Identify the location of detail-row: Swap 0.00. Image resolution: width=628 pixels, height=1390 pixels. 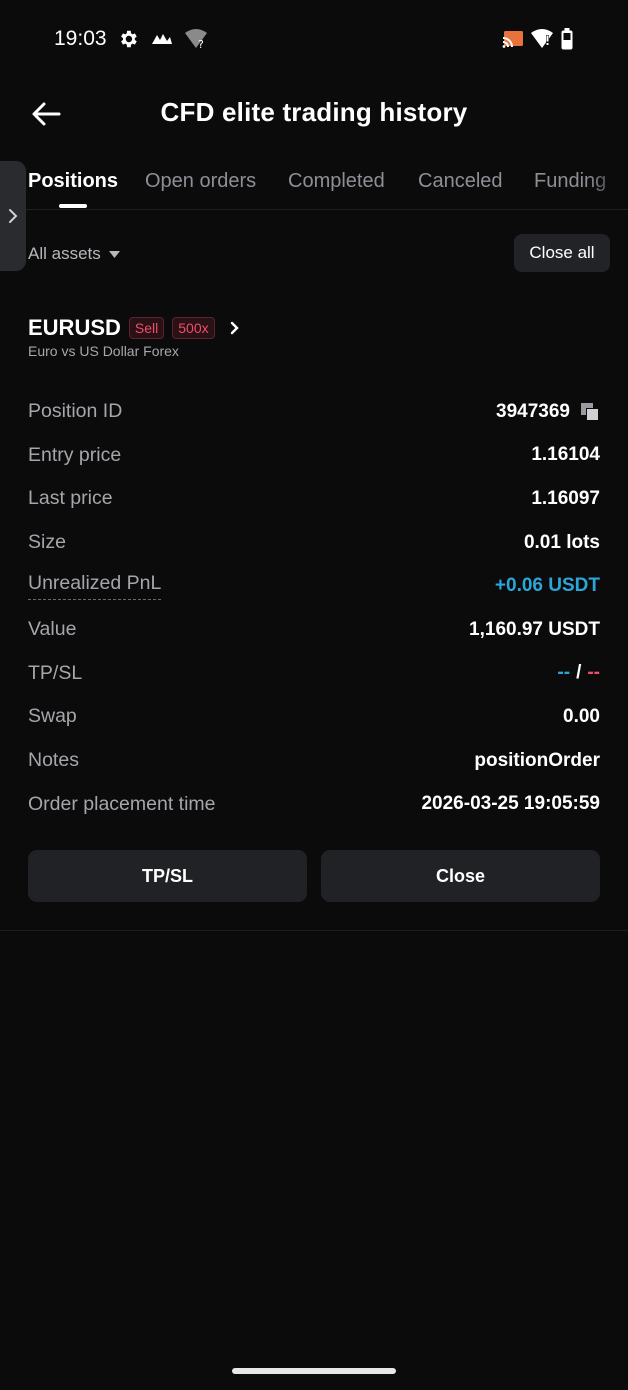
(314, 717).